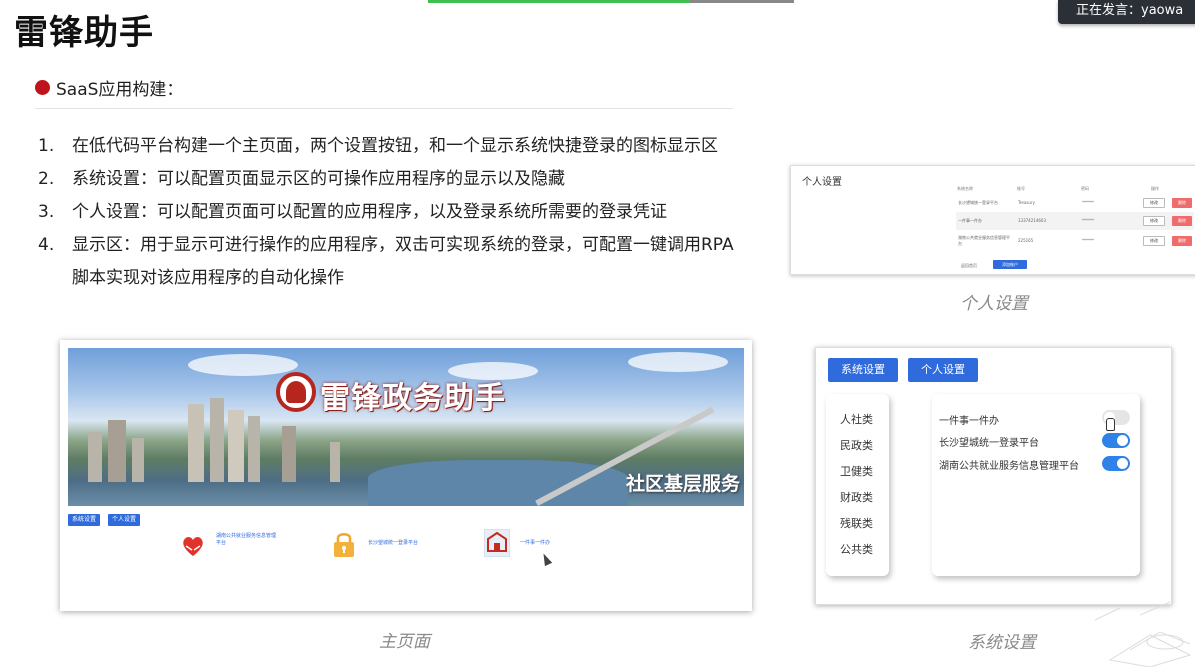 The image size is (1195, 667). What do you see at coordinates (395, 146) in the screenshot?
I see `step-text: 在低代码平台构建一个主页面，两个设置按钮，和一个显示系统快捷登录的图标显示区` at bounding box center [395, 146].